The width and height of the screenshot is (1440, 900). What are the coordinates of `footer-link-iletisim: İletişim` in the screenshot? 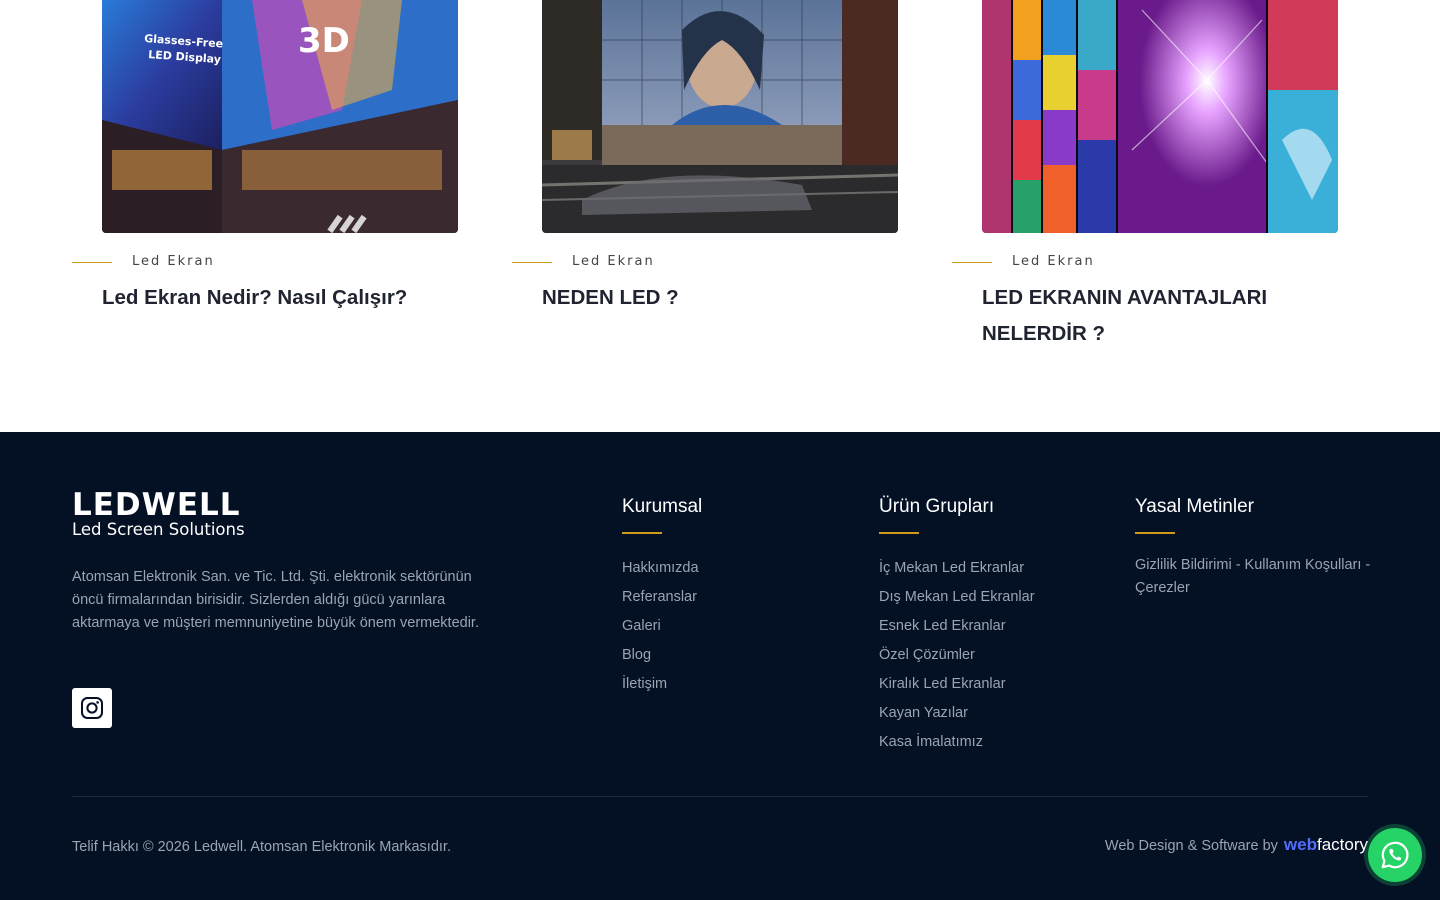 It's located at (662, 684).